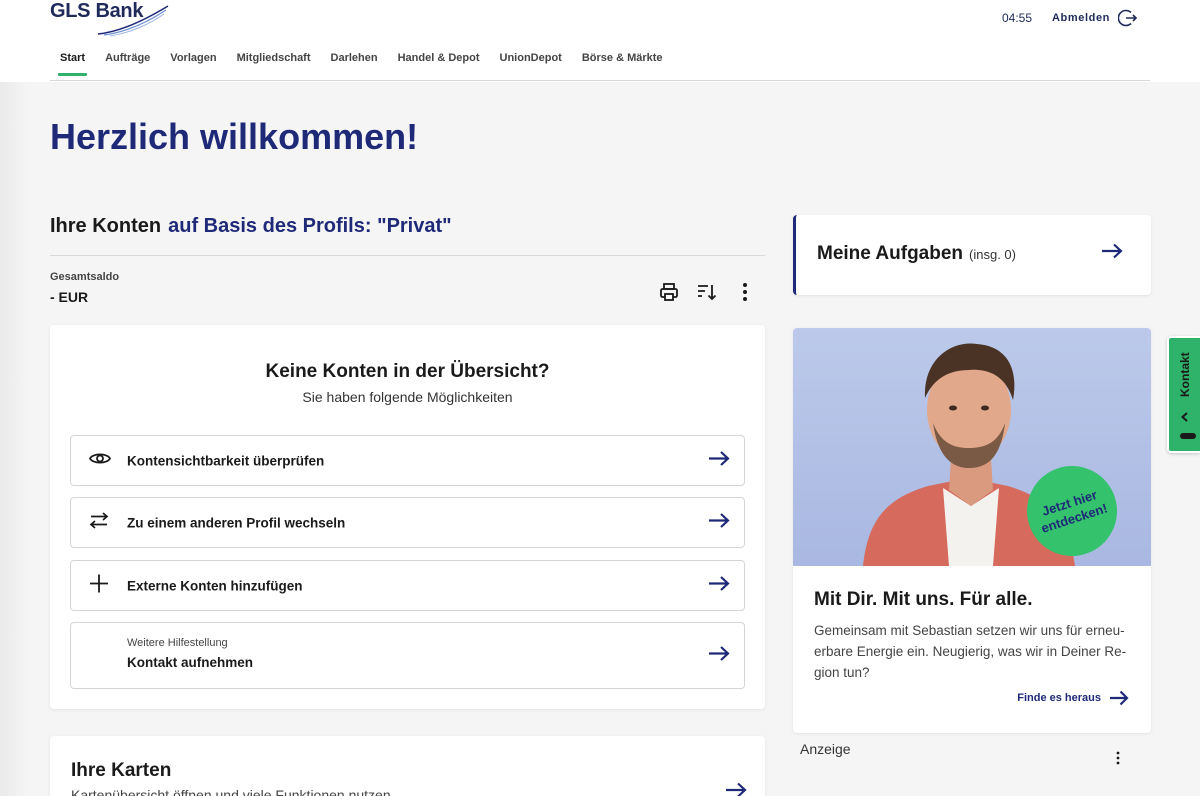 The height and width of the screenshot is (796, 1200). Describe the element at coordinates (100, 460) in the screenshot. I see `eye-icon` at that location.